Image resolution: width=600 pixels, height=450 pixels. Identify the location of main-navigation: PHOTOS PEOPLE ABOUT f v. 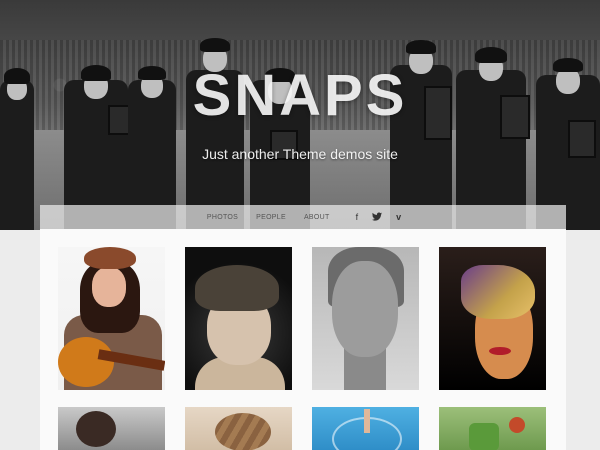
(303, 217).